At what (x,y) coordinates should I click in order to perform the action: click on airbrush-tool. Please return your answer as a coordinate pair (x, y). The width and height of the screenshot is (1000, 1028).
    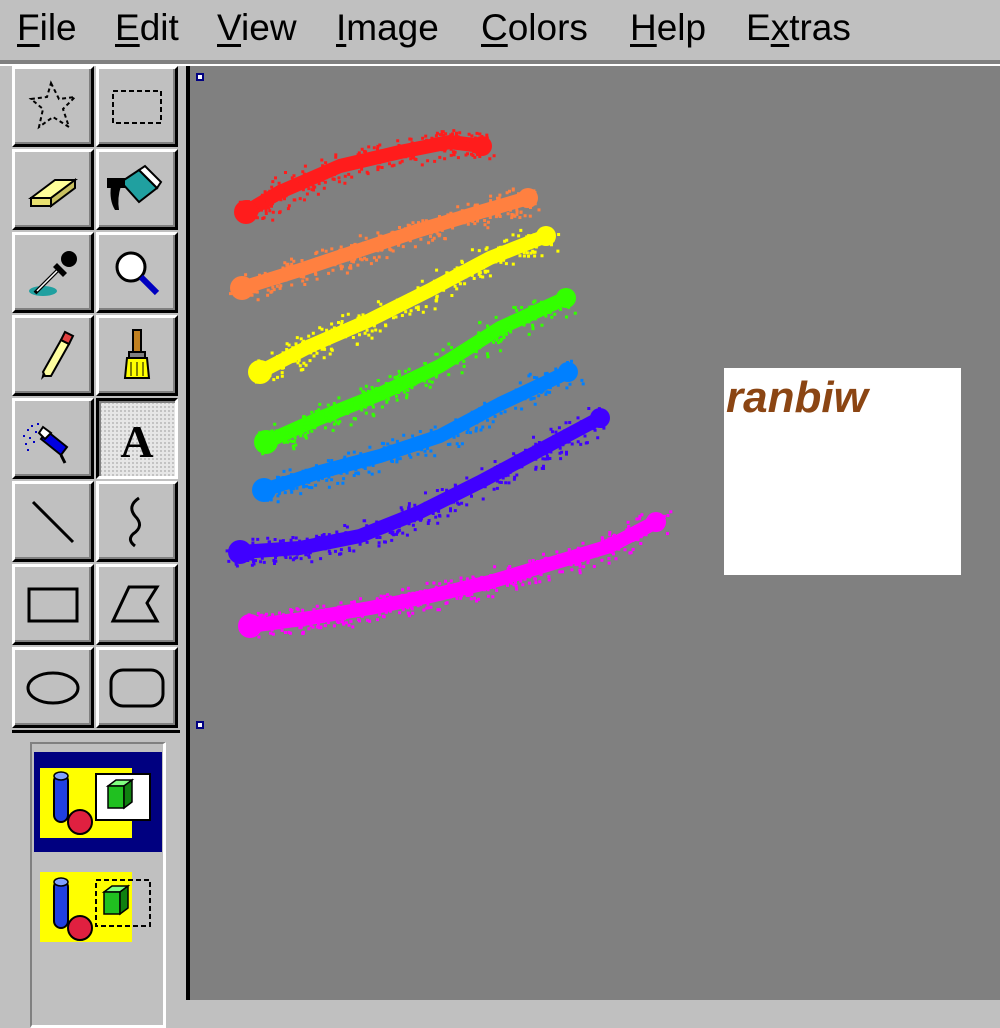
    Looking at the image, I should click on (53, 438).